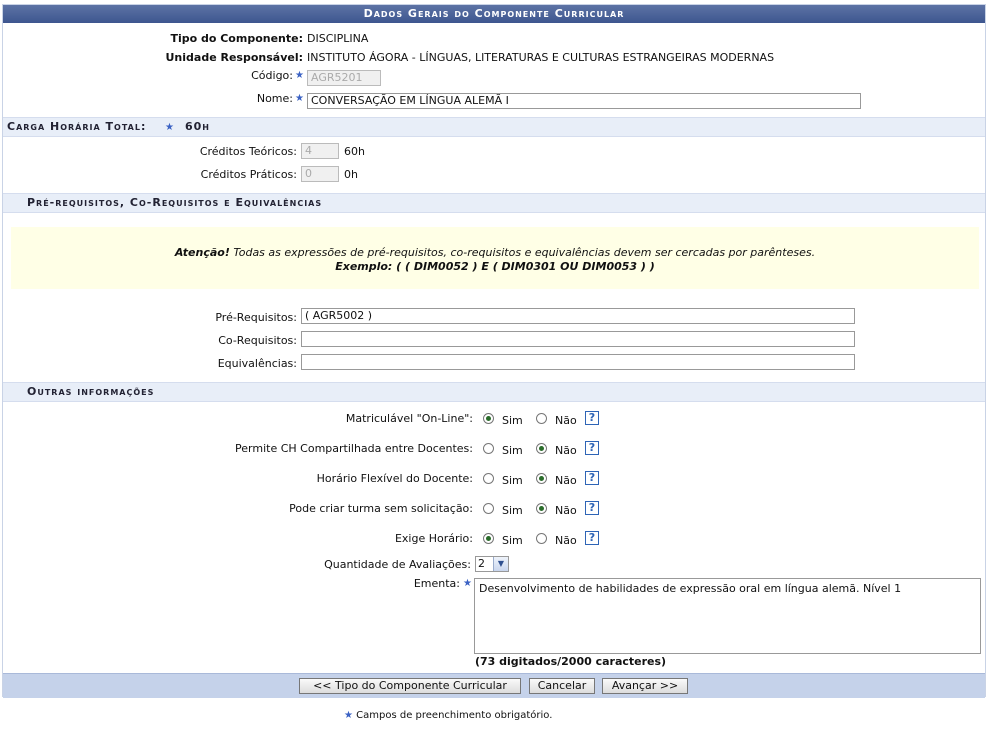  I want to click on pre-requisitos-input: ( AGR5002 ), so click(578, 316).